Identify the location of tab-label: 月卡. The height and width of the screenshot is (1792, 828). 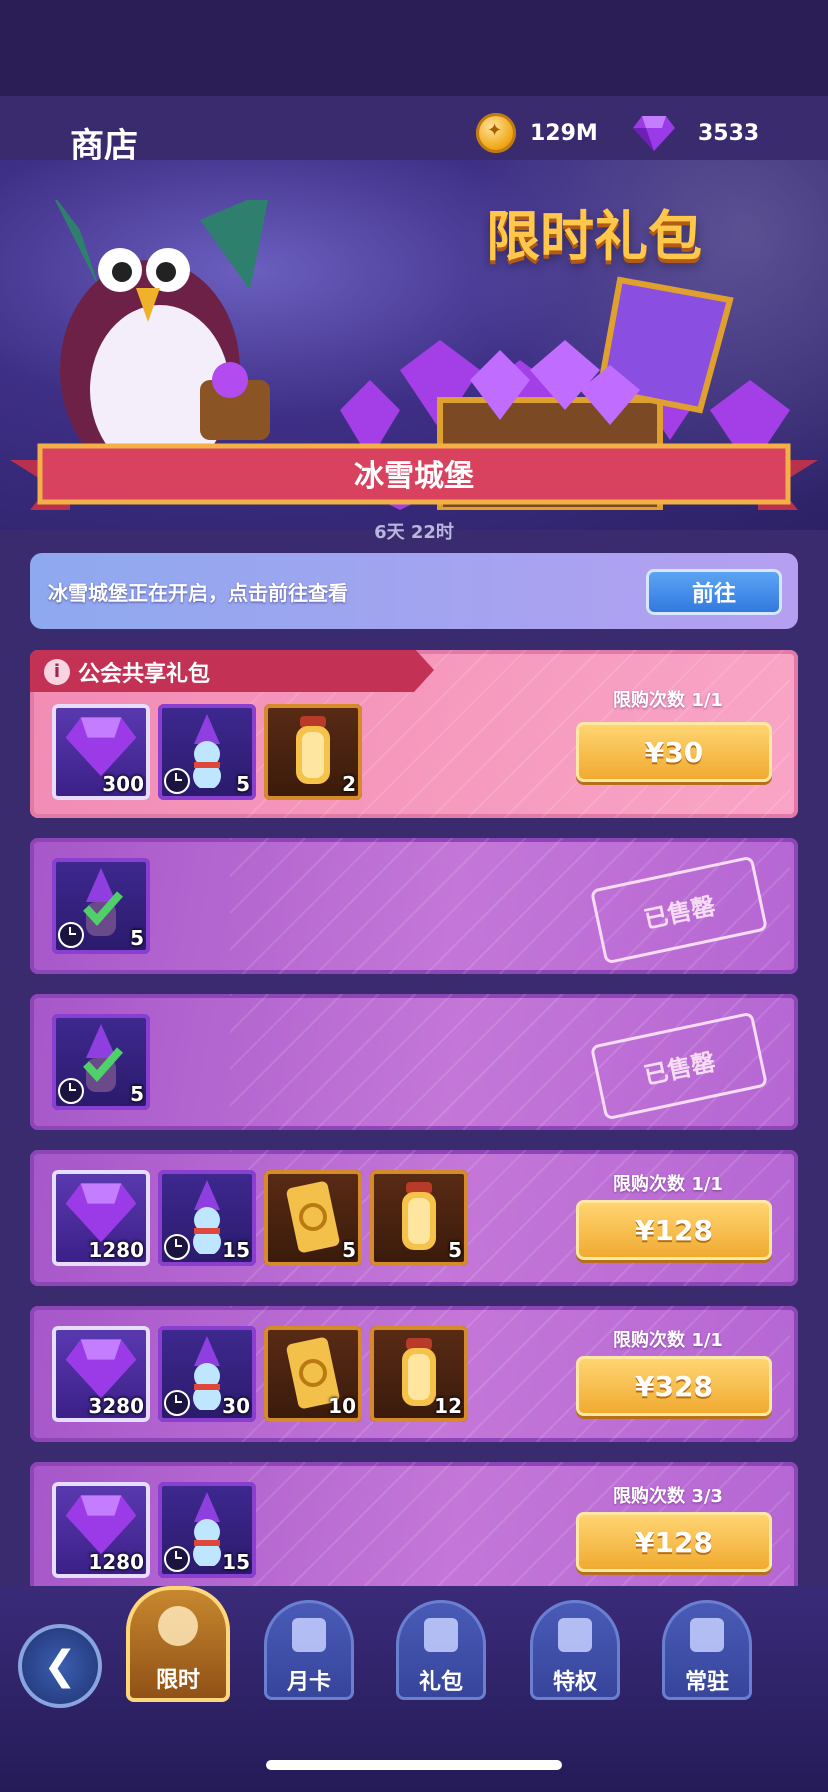
(308, 1682).